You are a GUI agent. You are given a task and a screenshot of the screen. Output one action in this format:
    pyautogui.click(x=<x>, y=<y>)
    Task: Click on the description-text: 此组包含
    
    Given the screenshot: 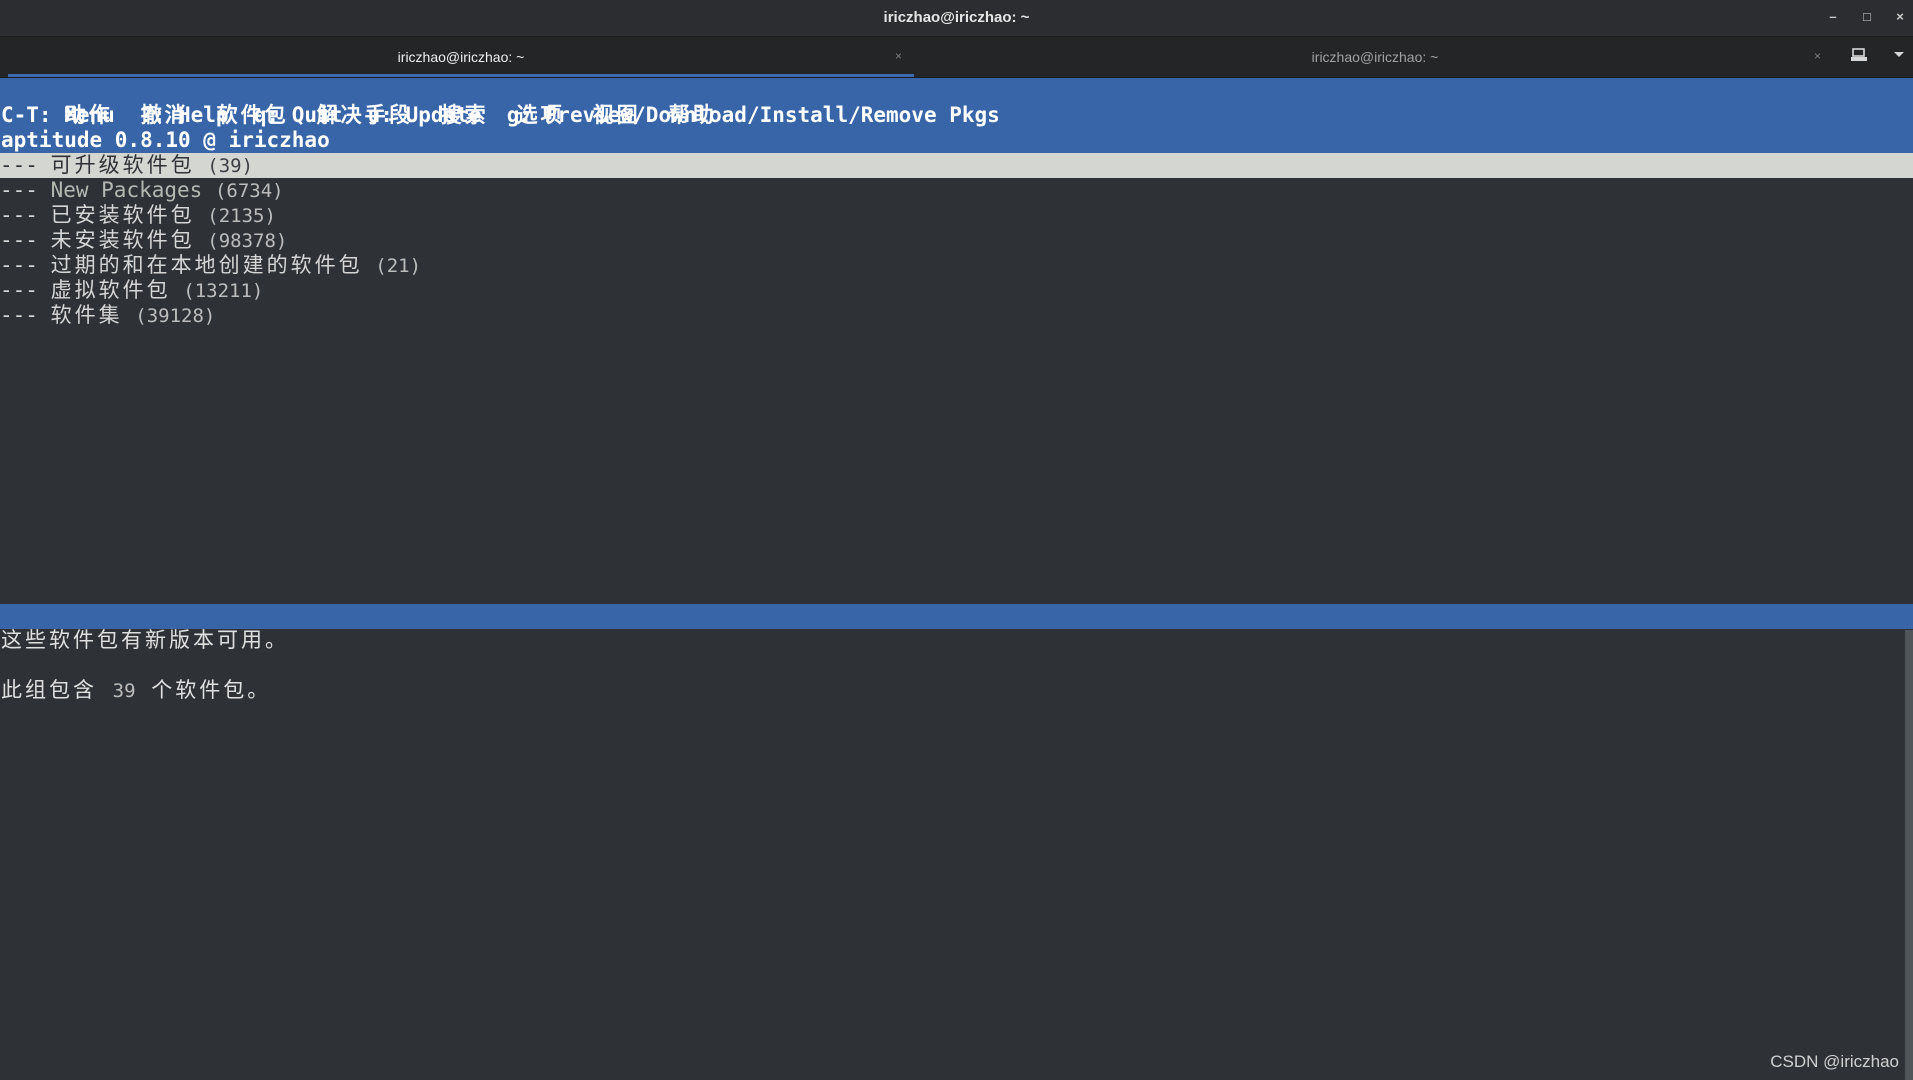 What is the action you would take?
    pyautogui.click(x=49, y=690)
    